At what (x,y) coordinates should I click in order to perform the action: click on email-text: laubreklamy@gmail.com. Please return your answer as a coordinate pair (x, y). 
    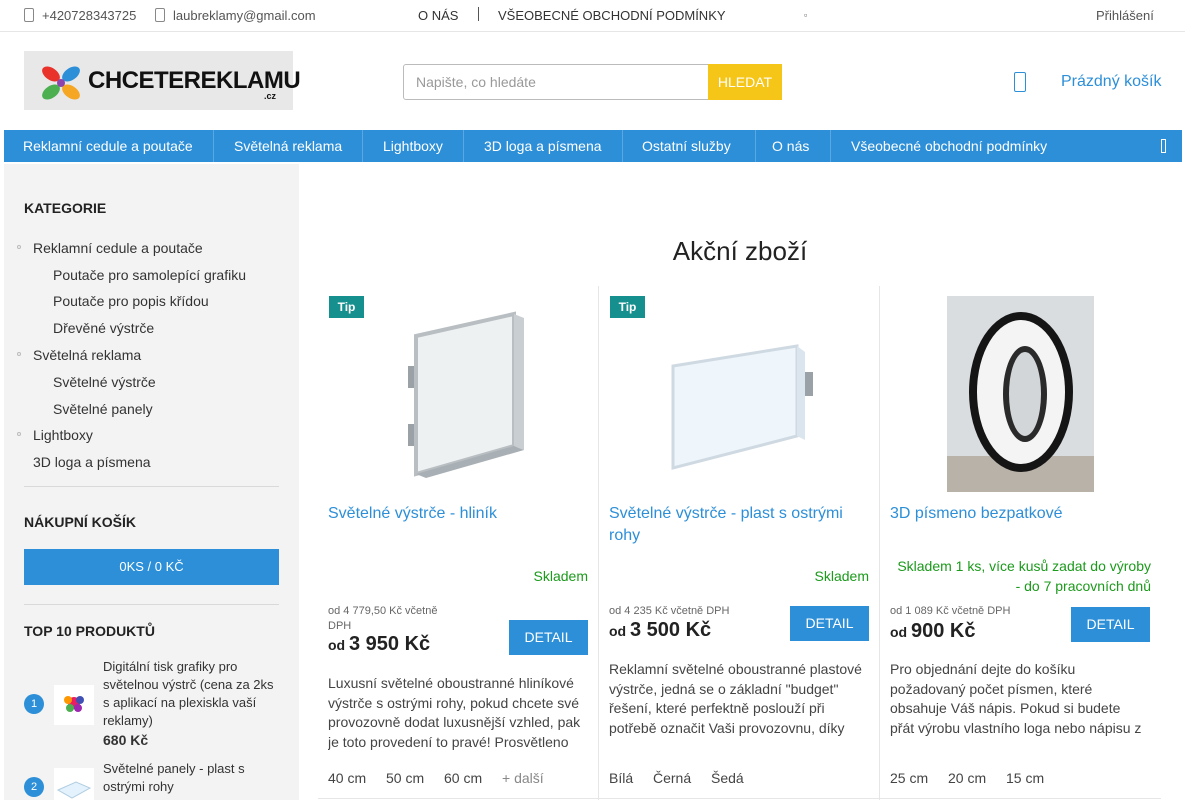
    Looking at the image, I should click on (244, 15).